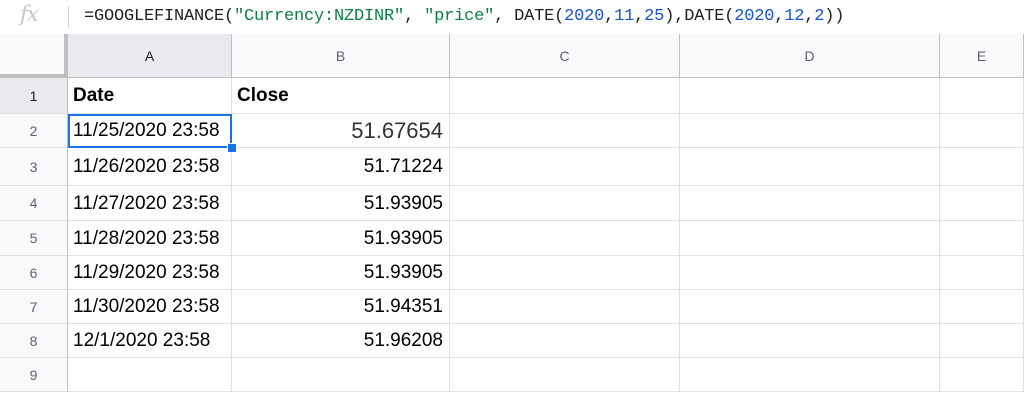  What do you see at coordinates (982, 96) in the screenshot?
I see `cell-e1` at bounding box center [982, 96].